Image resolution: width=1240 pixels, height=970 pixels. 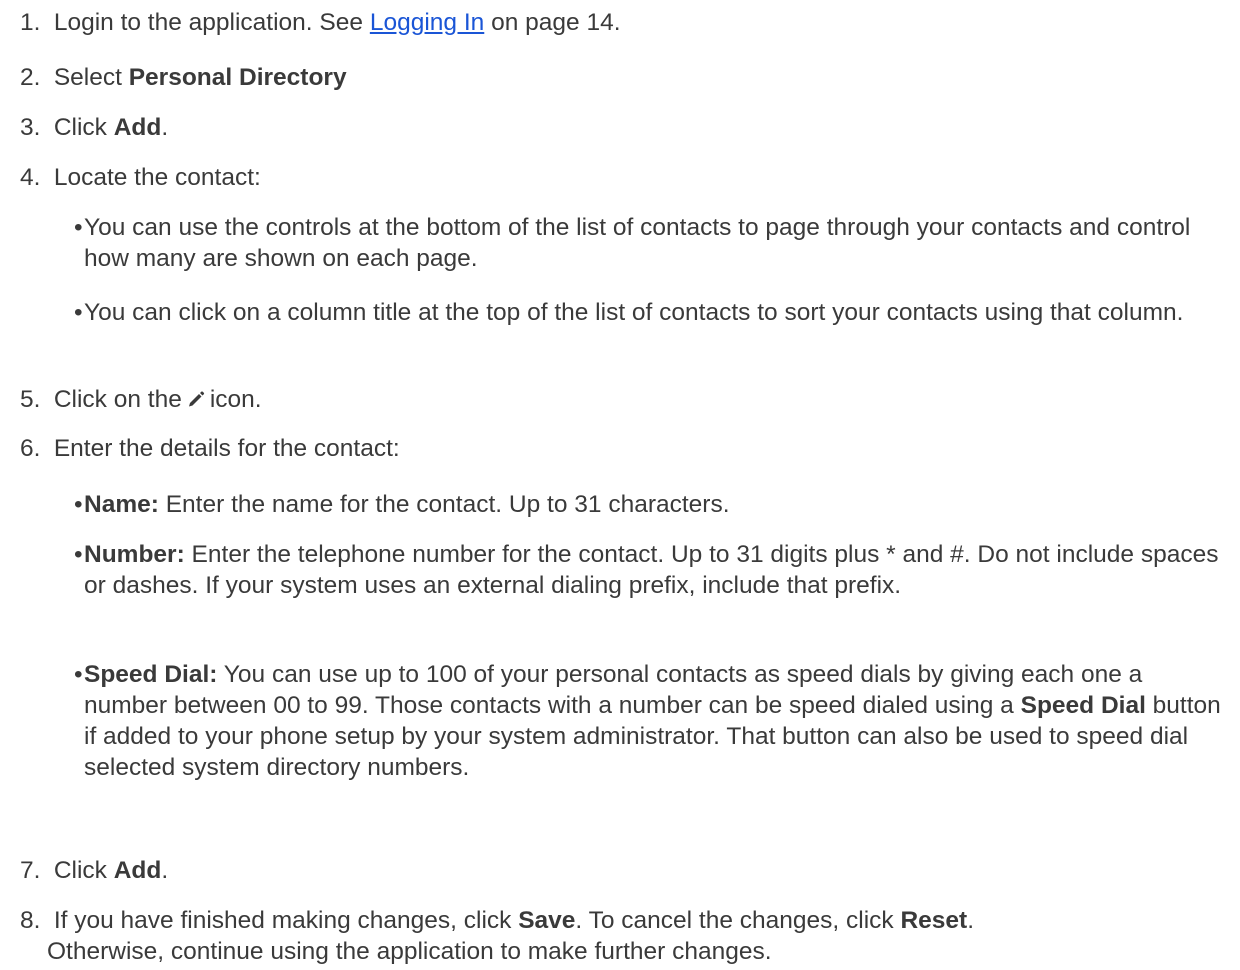 I want to click on save-label: Save, so click(x=547, y=920).